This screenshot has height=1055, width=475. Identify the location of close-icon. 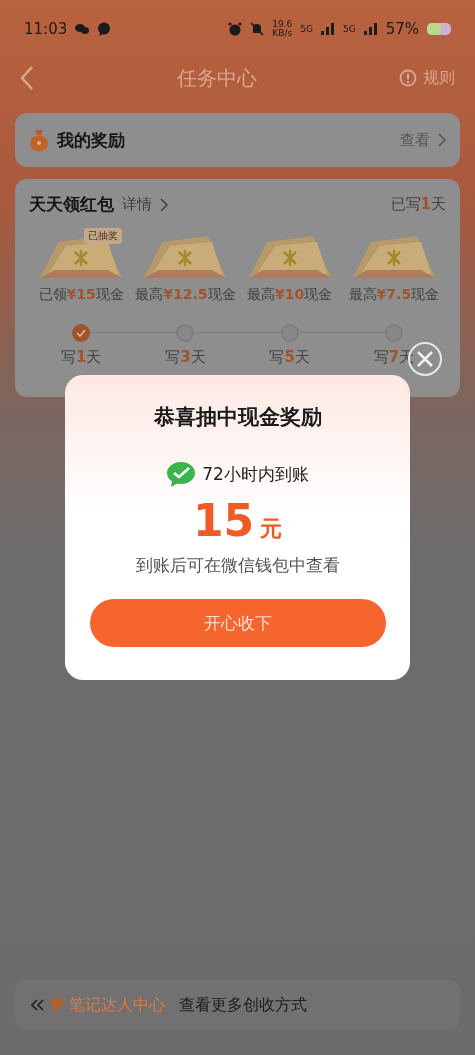
(425, 359).